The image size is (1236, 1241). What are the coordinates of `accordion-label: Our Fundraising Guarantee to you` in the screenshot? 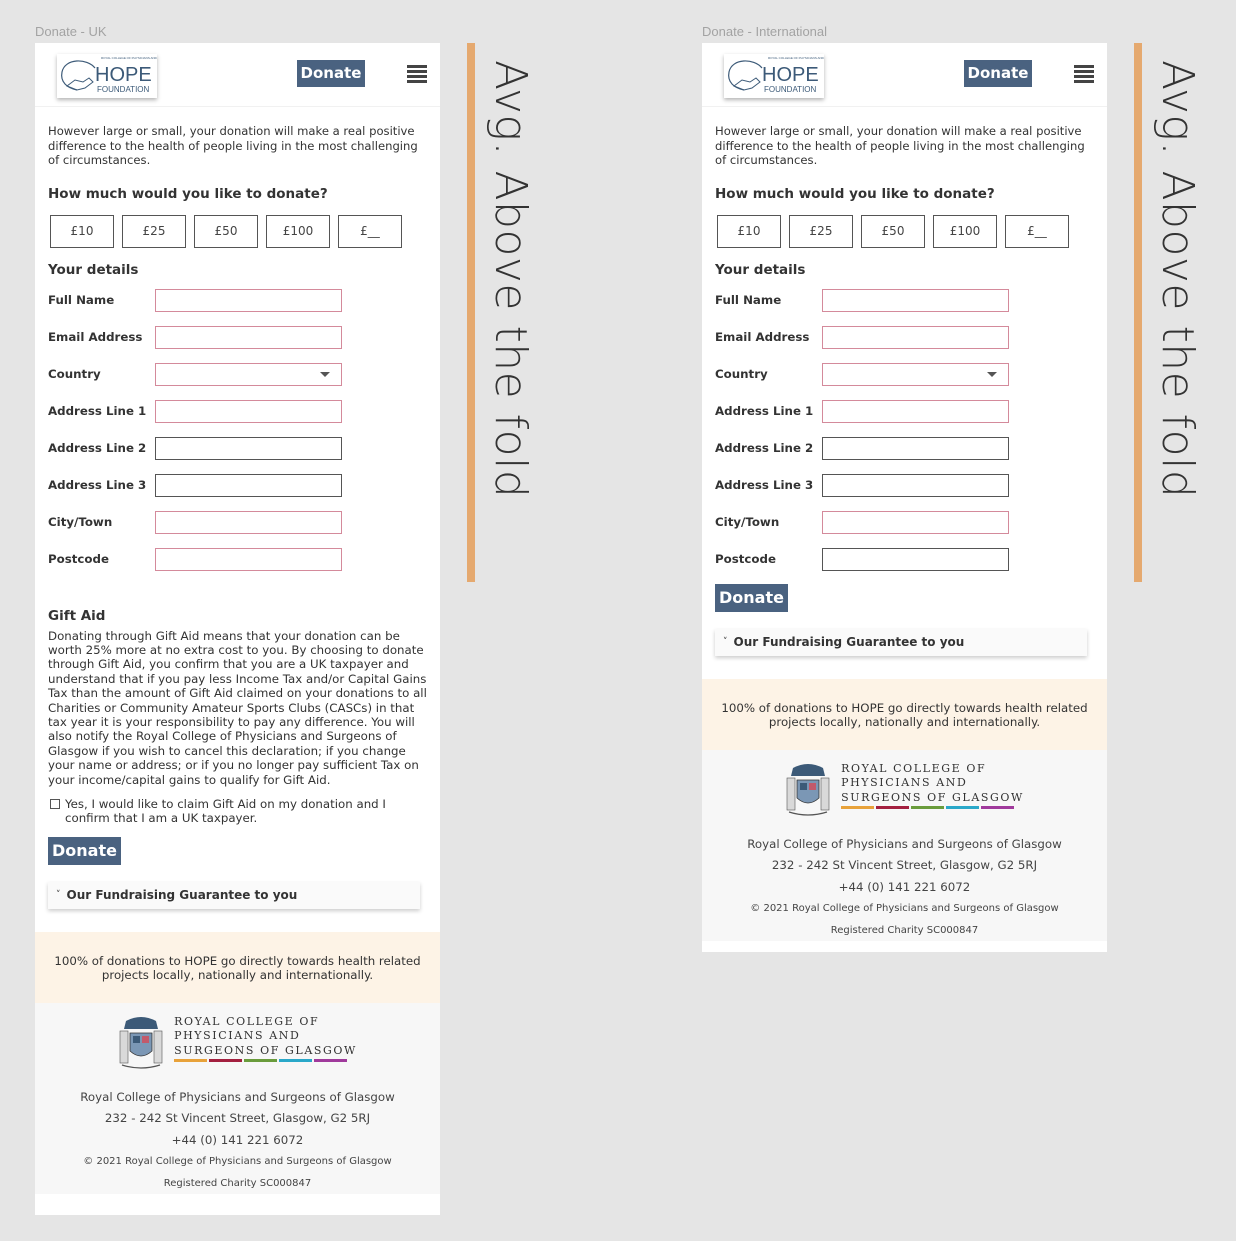 It's located at (849, 642).